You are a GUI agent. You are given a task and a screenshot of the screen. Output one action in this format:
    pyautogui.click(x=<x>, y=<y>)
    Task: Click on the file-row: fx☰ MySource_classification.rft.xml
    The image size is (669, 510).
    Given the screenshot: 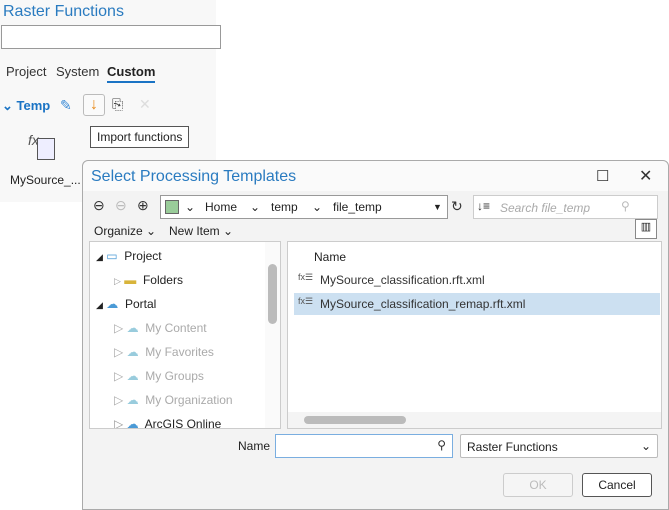 What is the action you would take?
    pyautogui.click(x=477, y=280)
    